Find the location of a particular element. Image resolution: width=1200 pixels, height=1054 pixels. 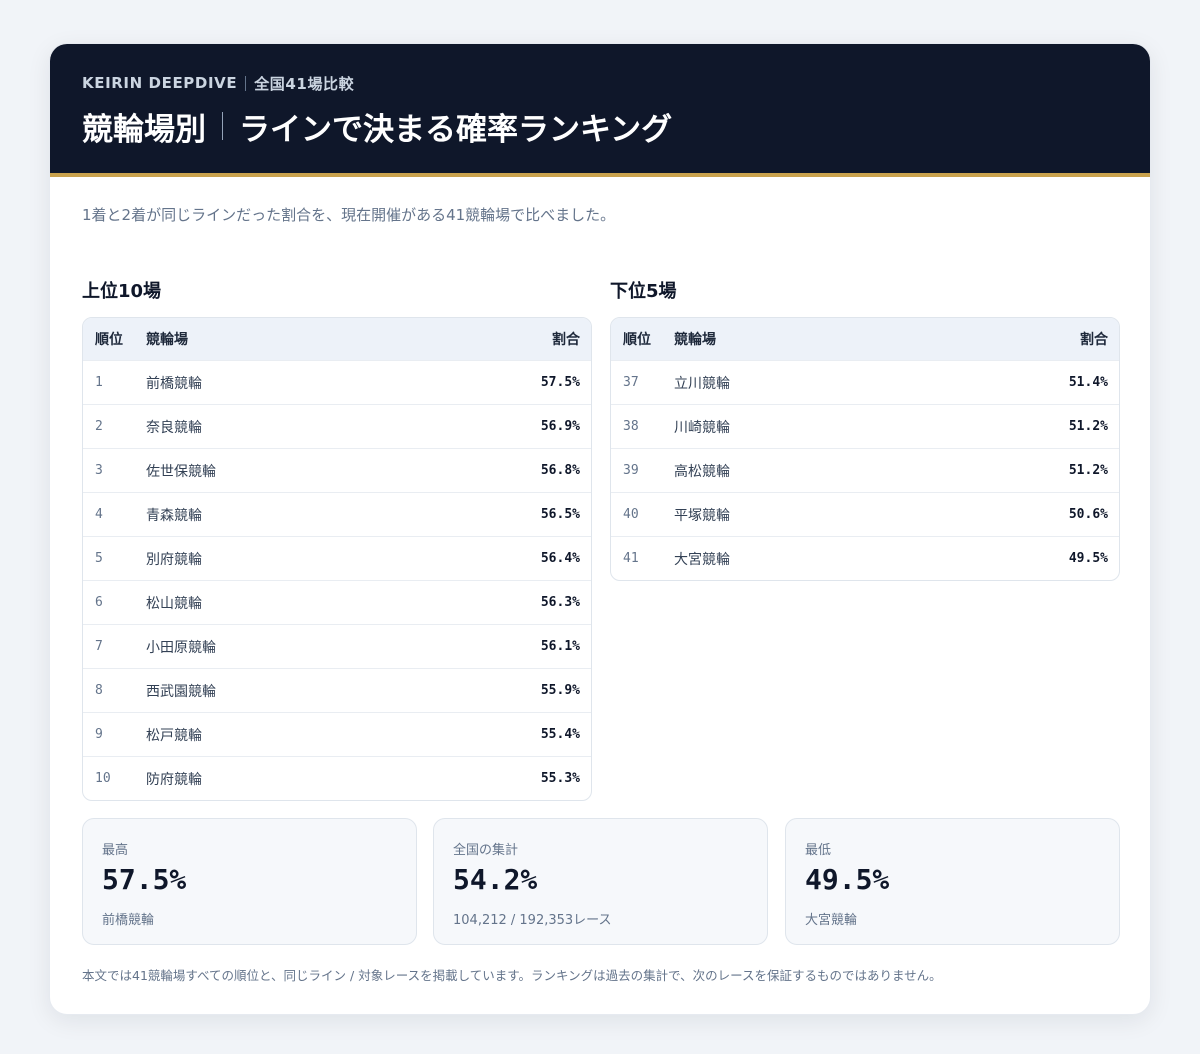

table-row: 3 佐世保競輪 56.8% is located at coordinates (337, 470).